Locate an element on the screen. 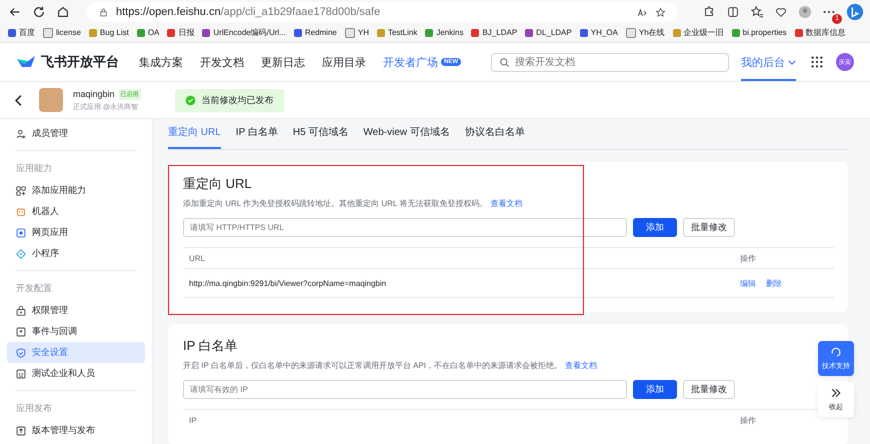 The height and width of the screenshot is (444, 870). heart-icon is located at coordinates (781, 12).